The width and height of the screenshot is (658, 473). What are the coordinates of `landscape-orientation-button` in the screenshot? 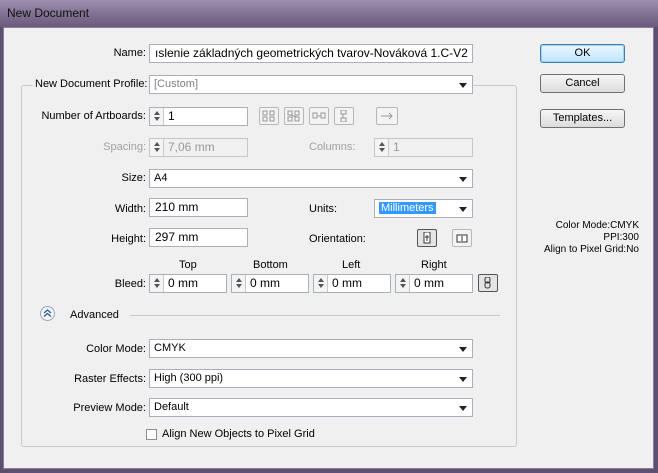 It's located at (462, 238).